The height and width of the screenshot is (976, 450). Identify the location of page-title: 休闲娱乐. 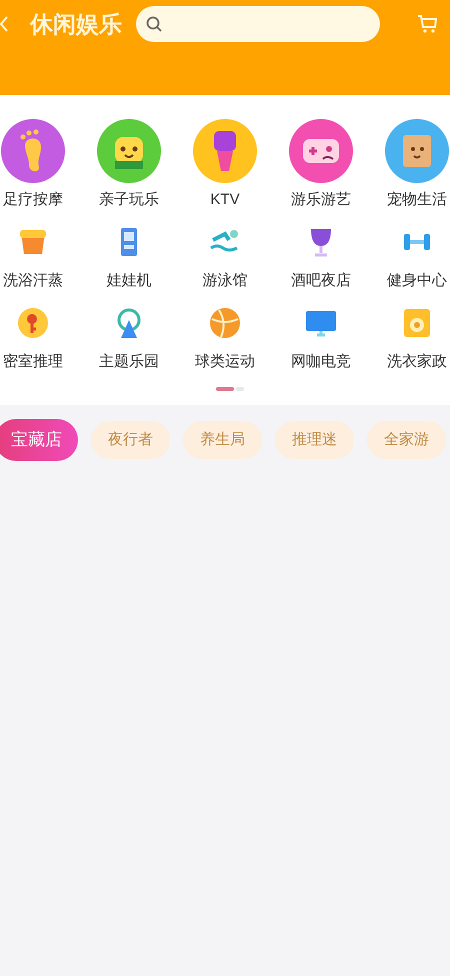
(76, 24).